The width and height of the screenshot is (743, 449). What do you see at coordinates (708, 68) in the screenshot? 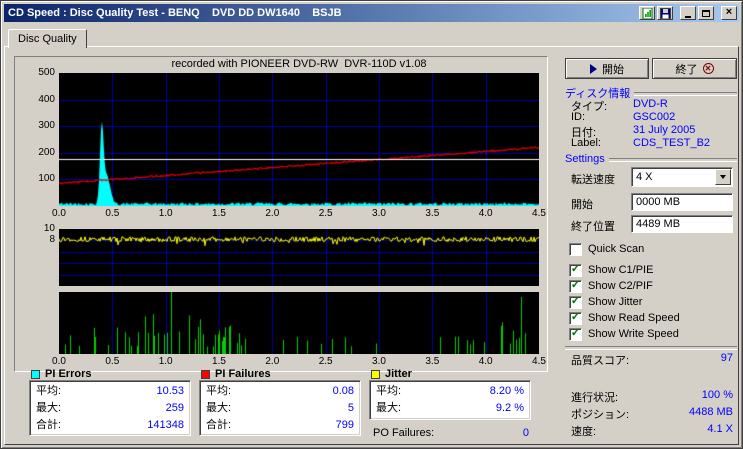
I see `exit-icon: ✕` at bounding box center [708, 68].